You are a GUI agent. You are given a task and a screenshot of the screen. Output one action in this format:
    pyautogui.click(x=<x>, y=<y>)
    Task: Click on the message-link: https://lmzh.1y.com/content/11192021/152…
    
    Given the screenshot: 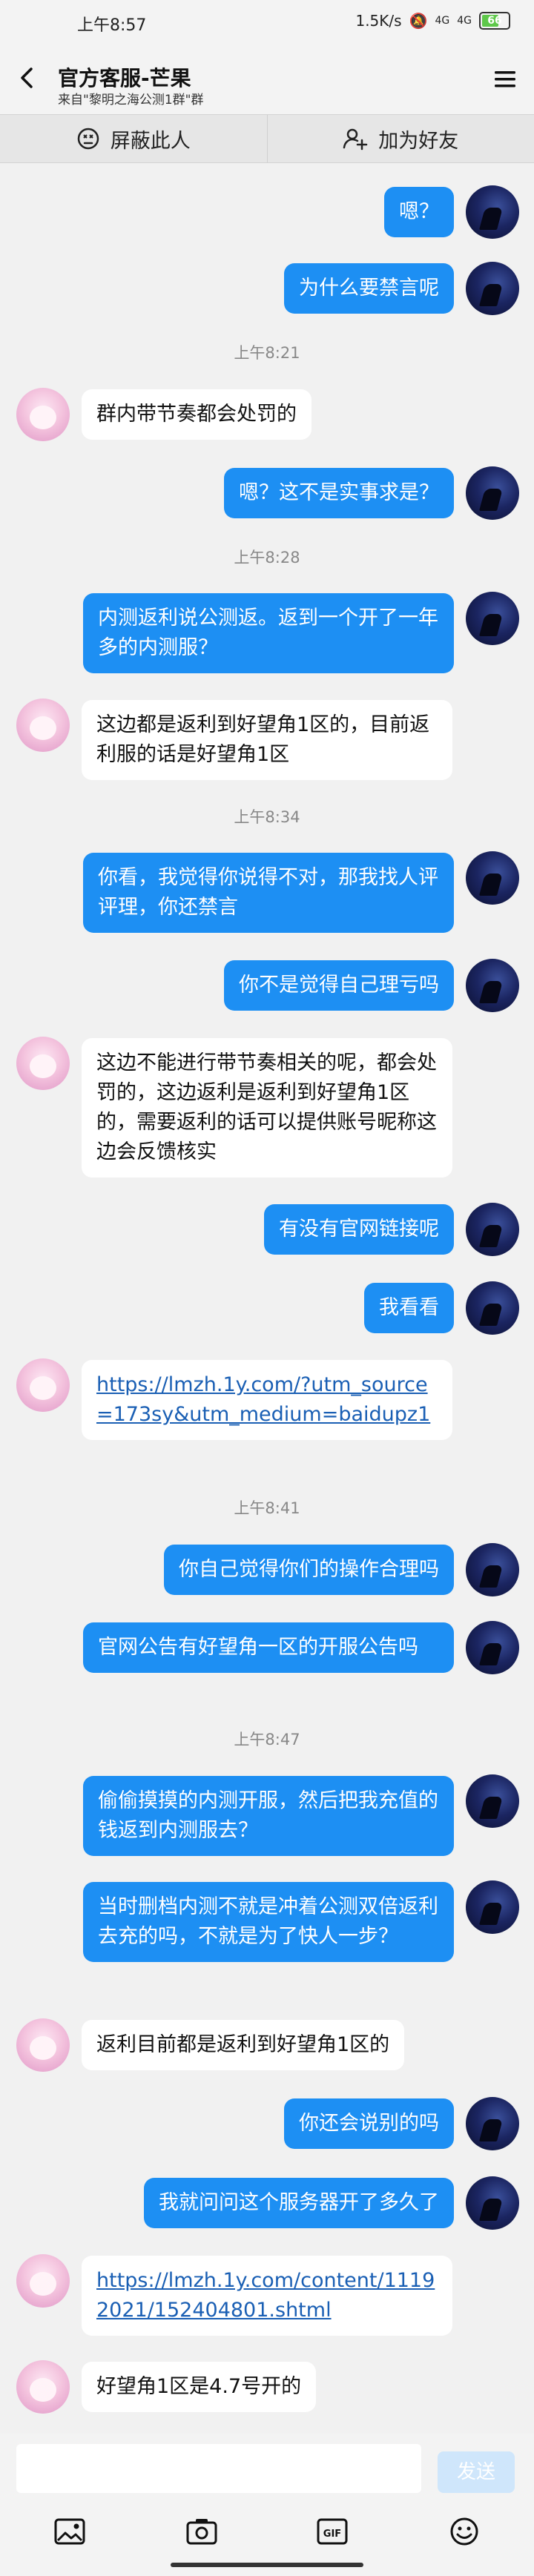 What is the action you would take?
    pyautogui.click(x=265, y=2295)
    